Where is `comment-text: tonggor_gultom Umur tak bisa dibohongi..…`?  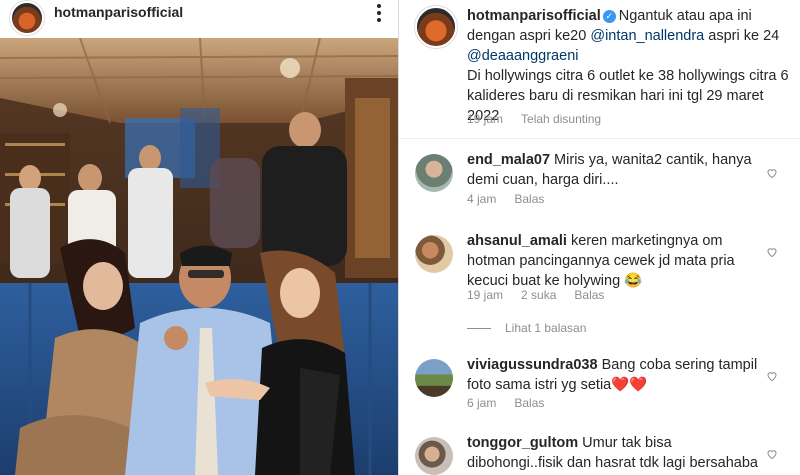
comment-text: tonggor_gultom Umur tak bisa dibohongi..… is located at coordinates (617, 453).